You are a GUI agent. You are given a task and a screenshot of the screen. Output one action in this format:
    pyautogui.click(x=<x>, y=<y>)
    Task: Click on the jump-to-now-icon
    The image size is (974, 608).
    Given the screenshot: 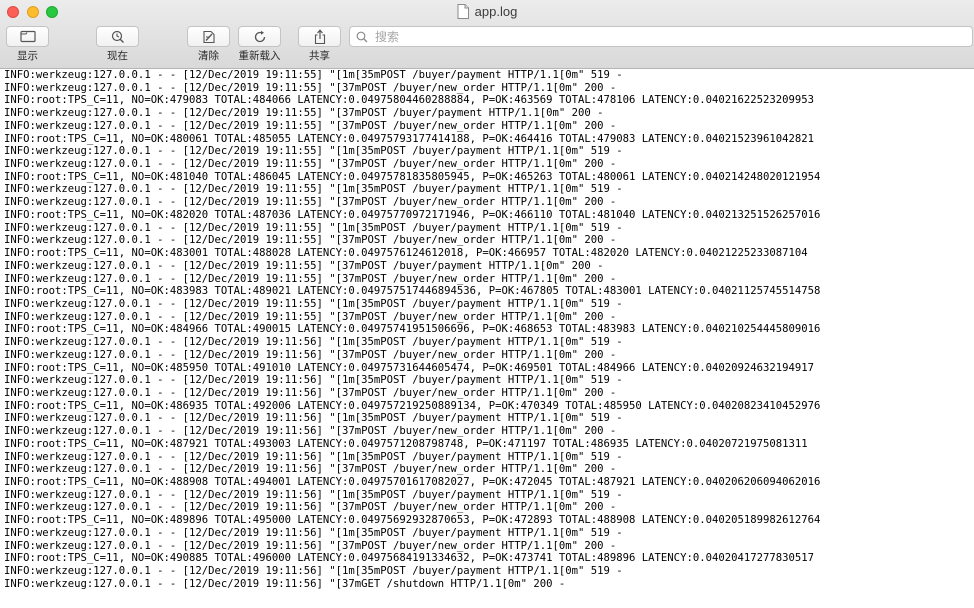 What is the action you would take?
    pyautogui.click(x=118, y=37)
    